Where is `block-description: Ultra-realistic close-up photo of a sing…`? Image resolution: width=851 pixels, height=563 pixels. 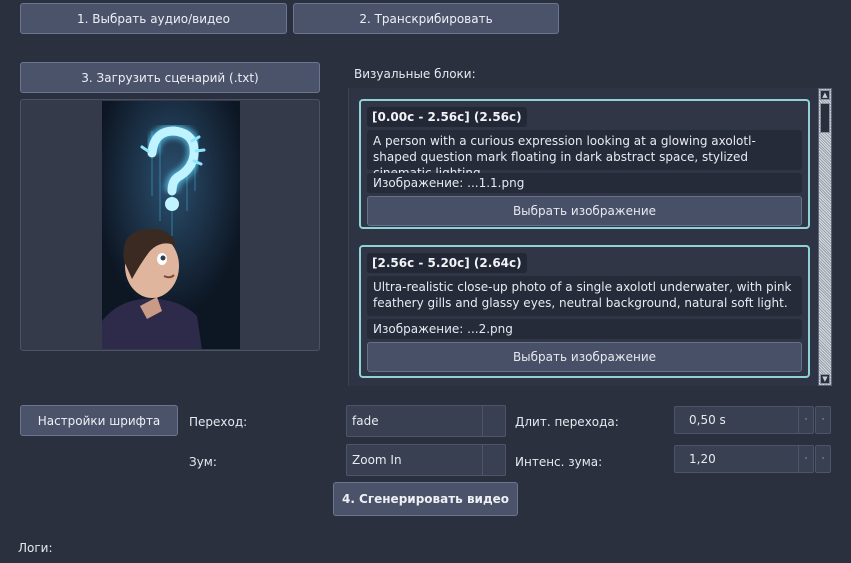
block-description: Ultra-realistic close-up photo of a sing… is located at coordinates (584, 296).